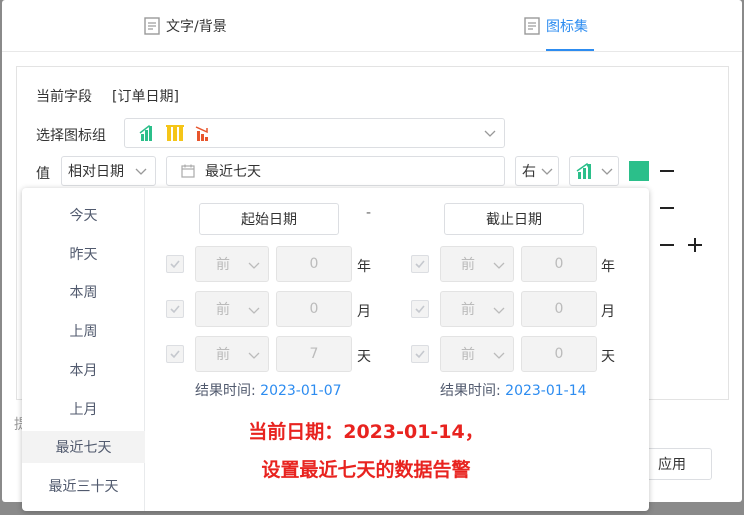 The width and height of the screenshot is (744, 515). I want to click on end-day-direction-select: 前, so click(477, 354).